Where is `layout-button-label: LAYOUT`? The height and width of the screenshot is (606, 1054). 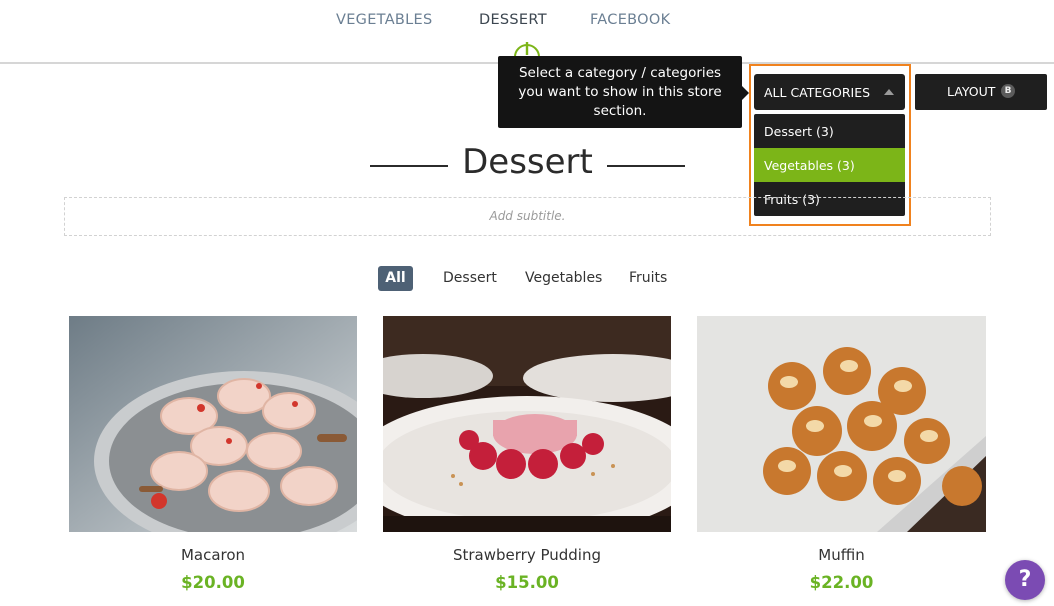
layout-button-label: LAYOUT is located at coordinates (971, 91).